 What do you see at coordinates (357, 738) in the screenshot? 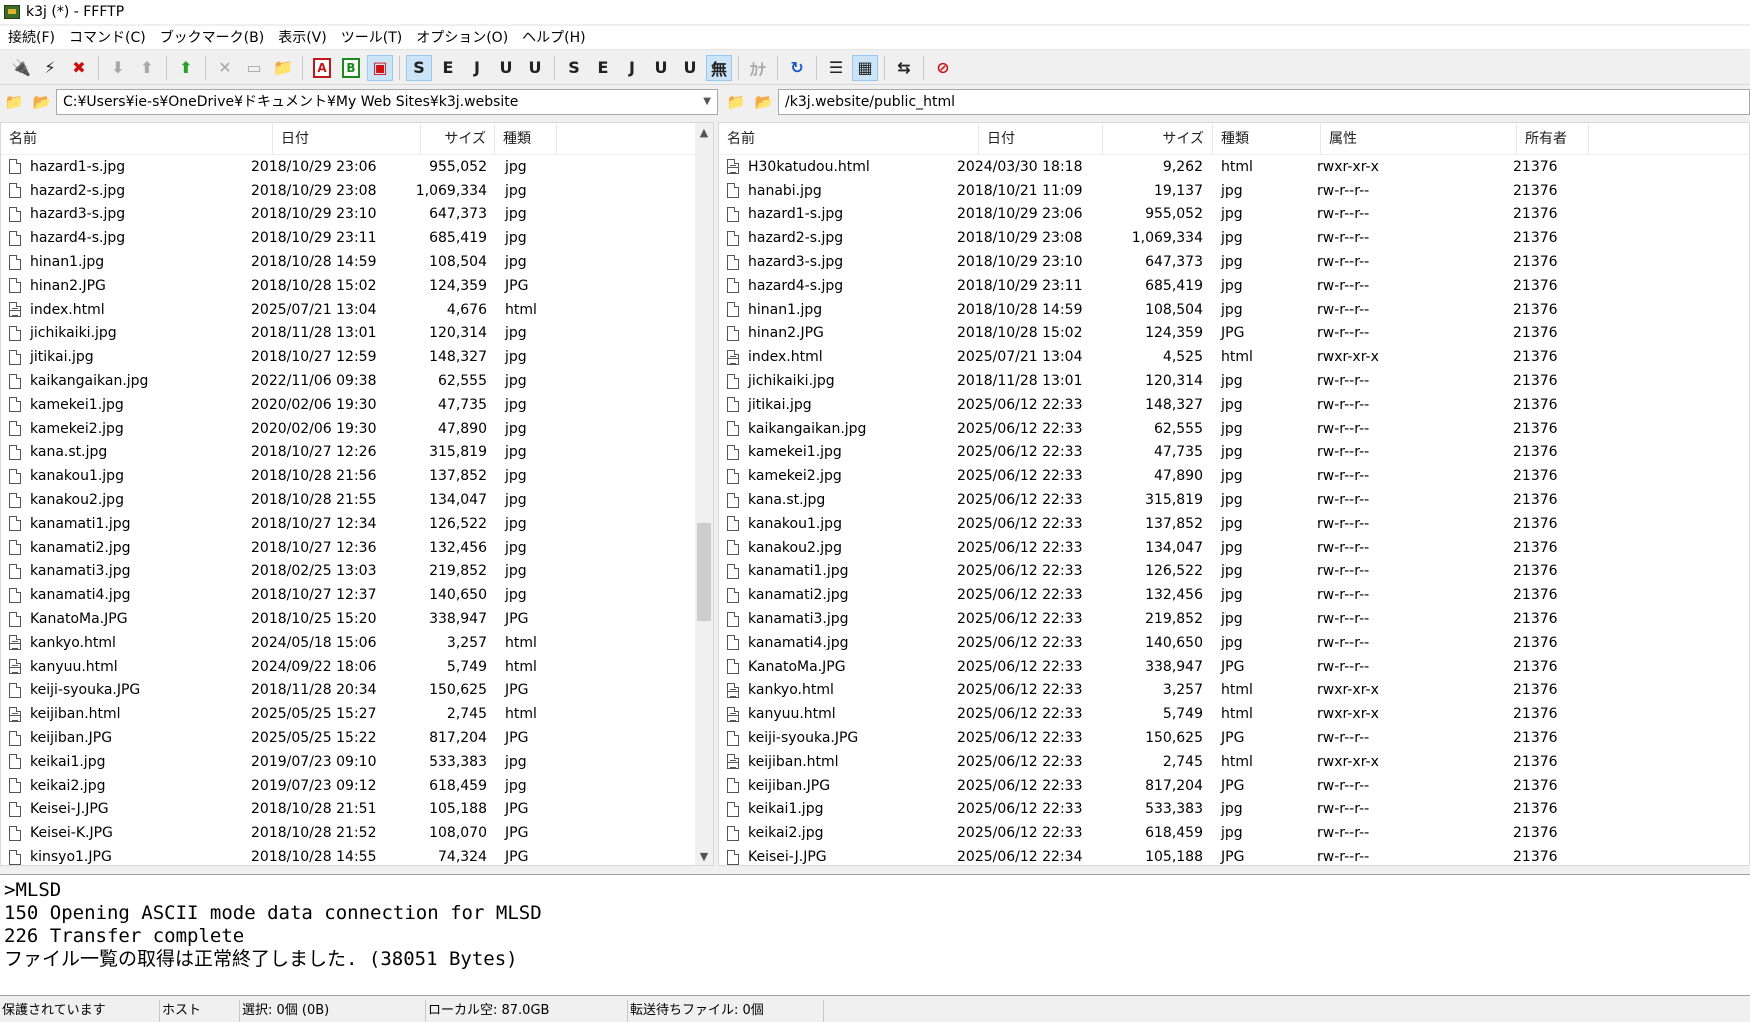
I see `file-row: keijiban.JPG 2025/05/25 15:22 817,204 JPG` at bounding box center [357, 738].